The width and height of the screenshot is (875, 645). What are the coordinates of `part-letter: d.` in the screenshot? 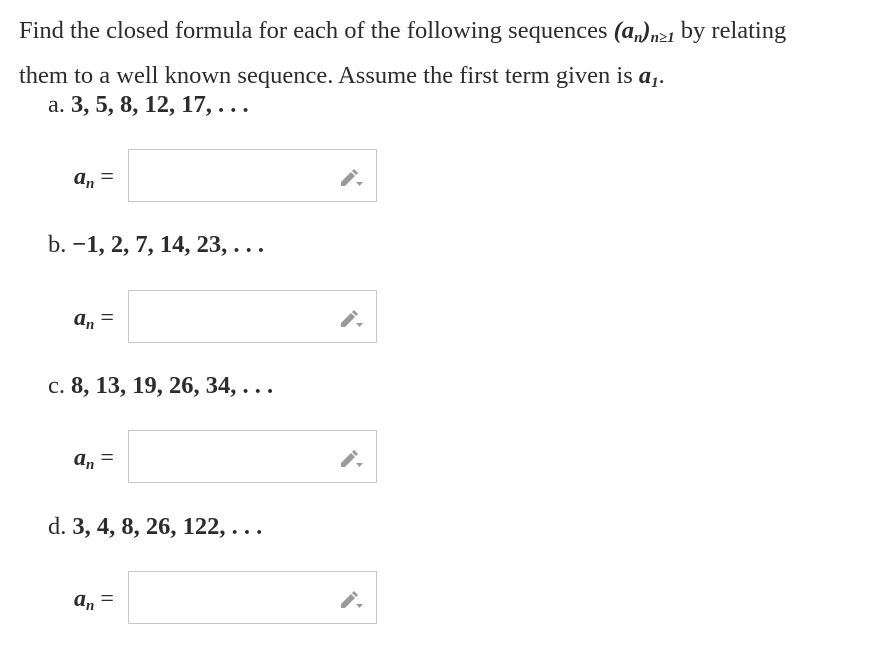 It's located at (57, 526).